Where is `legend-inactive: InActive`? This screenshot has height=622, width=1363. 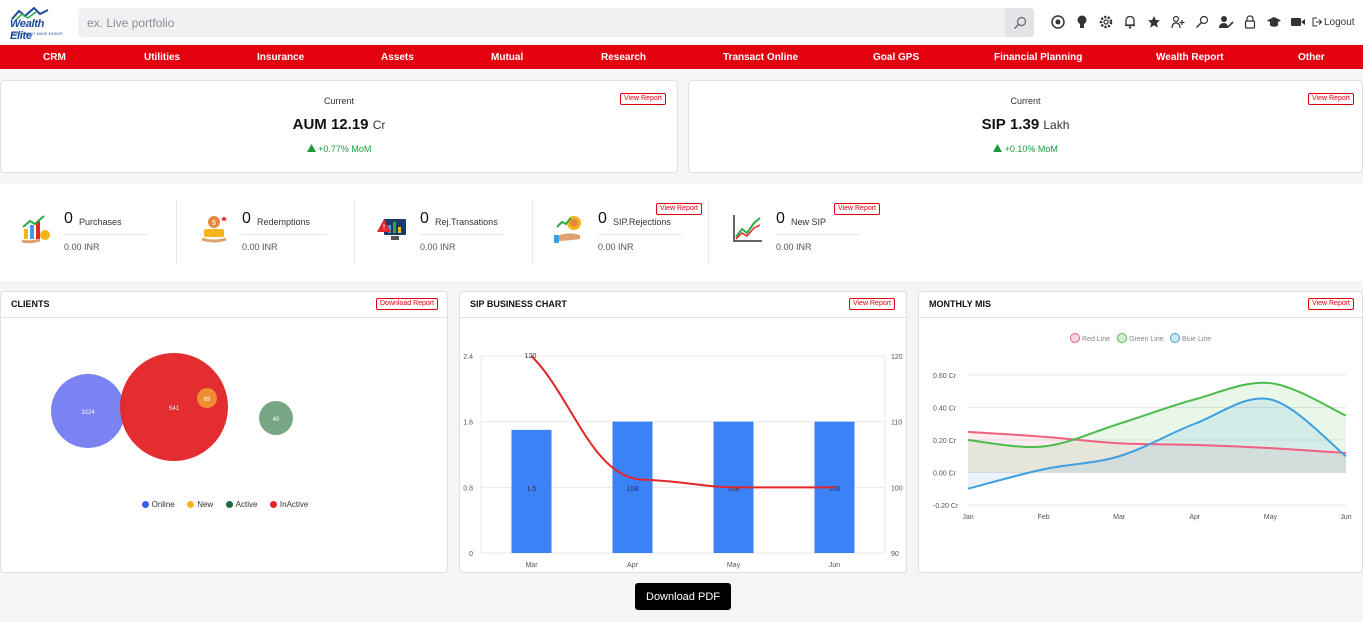 legend-inactive: InActive is located at coordinates (288, 504).